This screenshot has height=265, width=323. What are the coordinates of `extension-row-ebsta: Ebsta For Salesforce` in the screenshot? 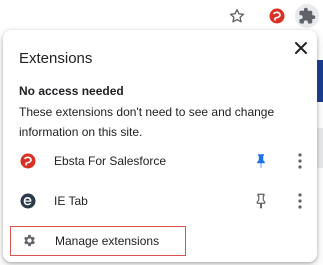 It's located at (160, 161).